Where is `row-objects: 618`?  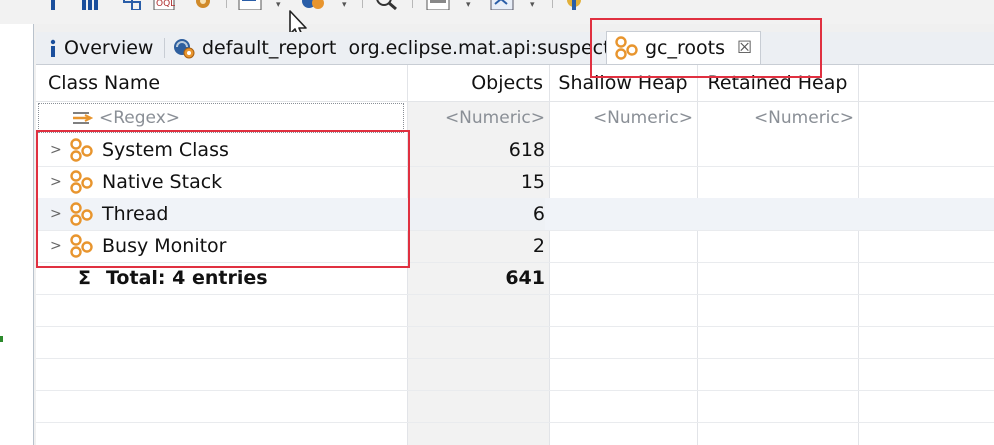 row-objects: 618 is located at coordinates (526, 150).